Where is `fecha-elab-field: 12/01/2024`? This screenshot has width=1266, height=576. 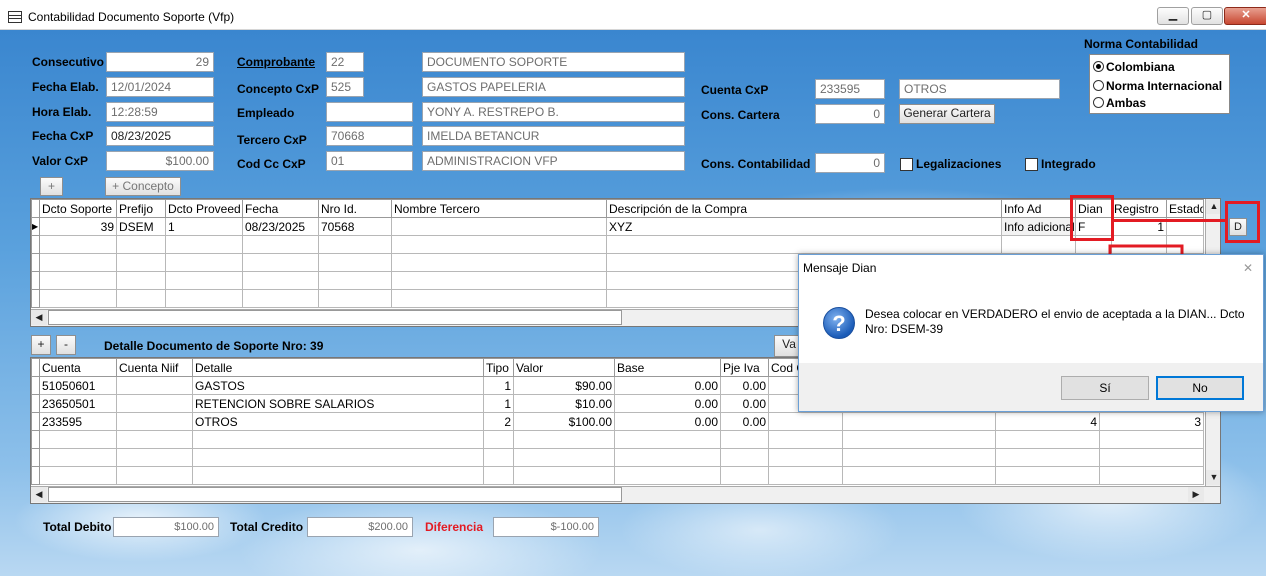
fecha-elab-field: 12/01/2024 is located at coordinates (160, 87).